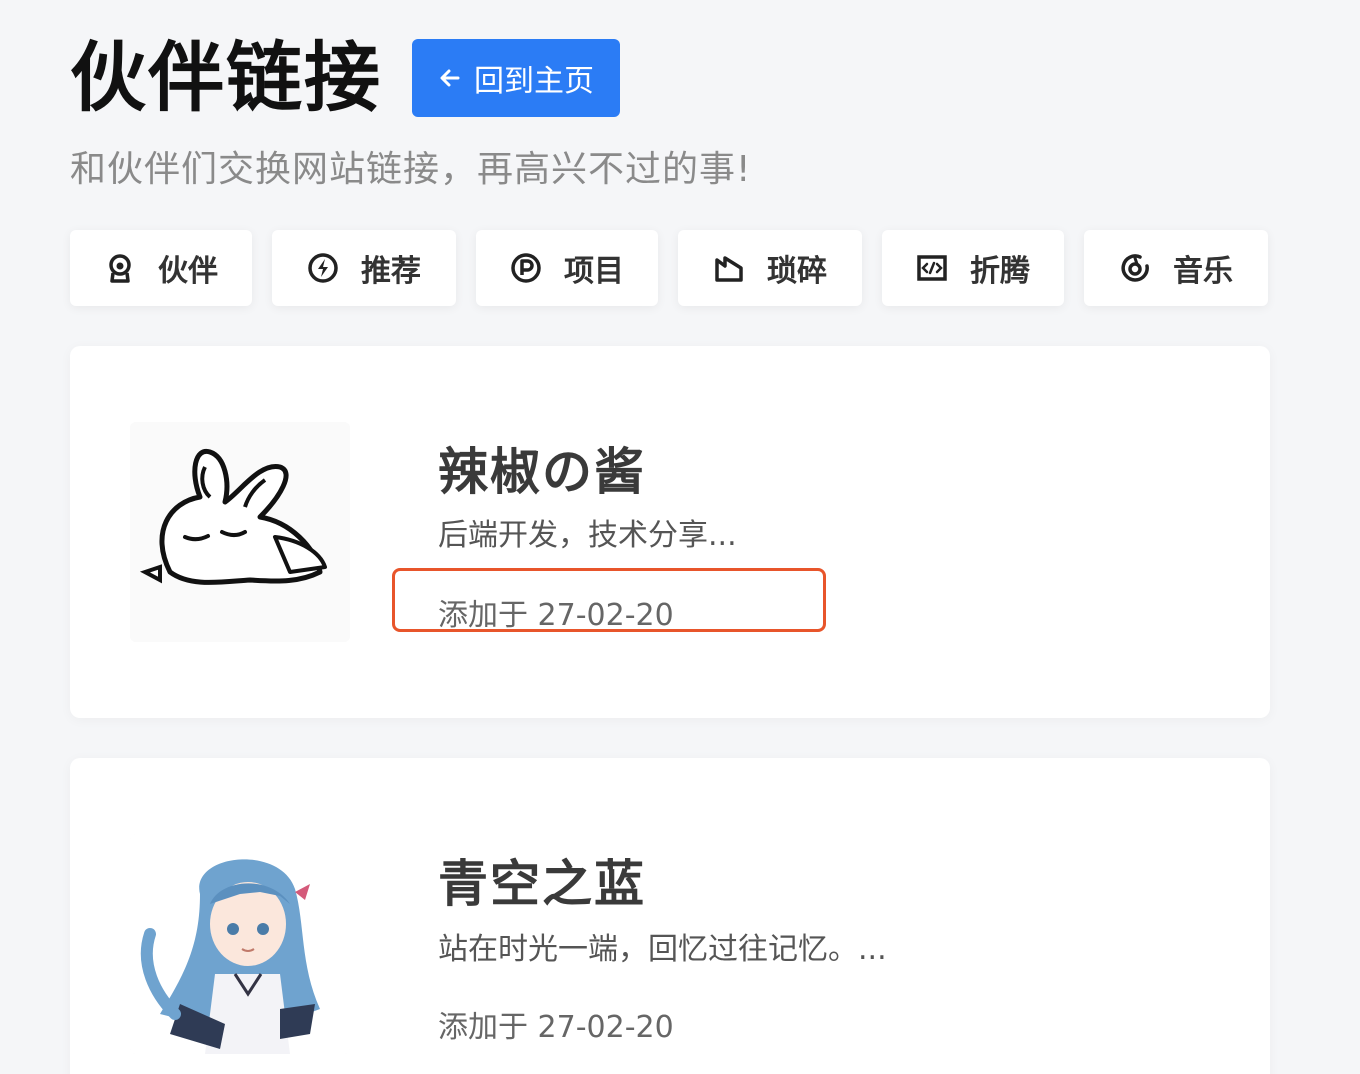  Describe the element at coordinates (323, 268) in the screenshot. I see `bolt-icon` at that location.